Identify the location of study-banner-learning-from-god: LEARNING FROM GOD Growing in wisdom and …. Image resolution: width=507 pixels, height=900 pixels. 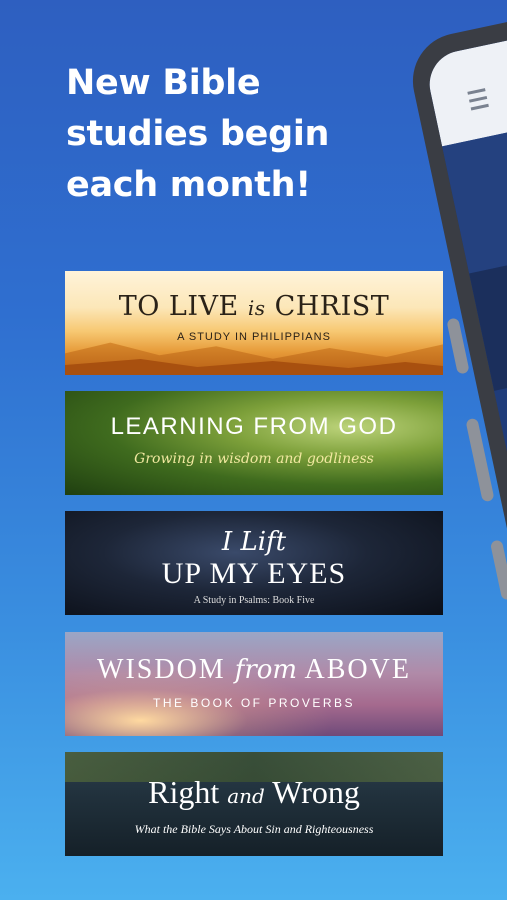
(254, 443).